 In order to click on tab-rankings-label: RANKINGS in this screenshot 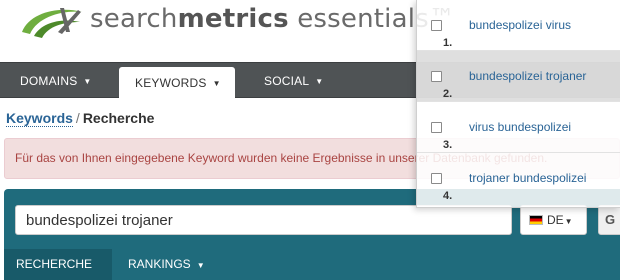, I will do `click(159, 264)`.